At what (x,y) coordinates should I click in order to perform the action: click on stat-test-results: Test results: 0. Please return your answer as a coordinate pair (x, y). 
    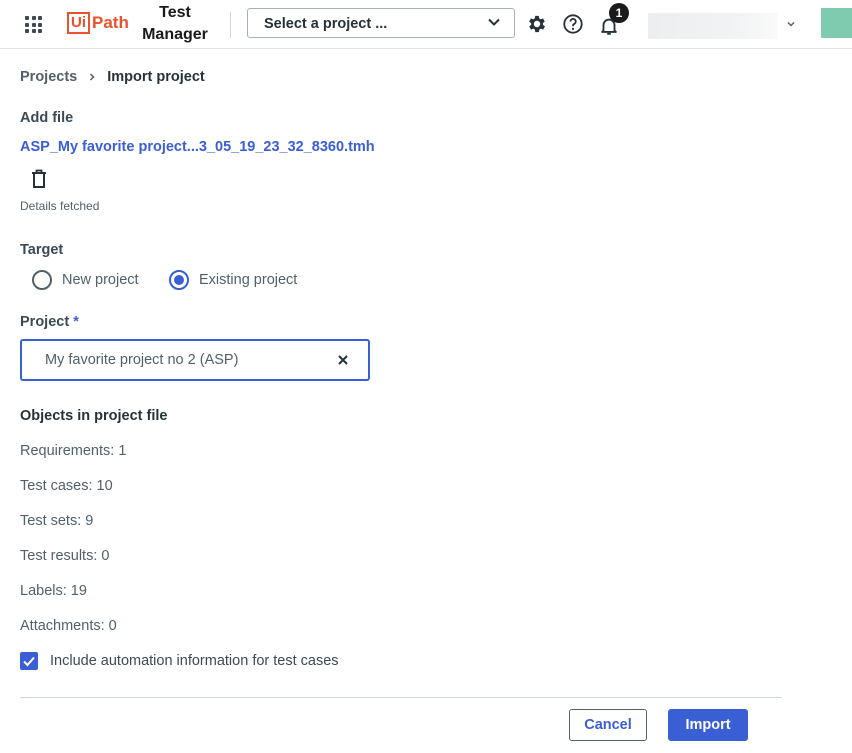
    Looking at the image, I should click on (65, 556).